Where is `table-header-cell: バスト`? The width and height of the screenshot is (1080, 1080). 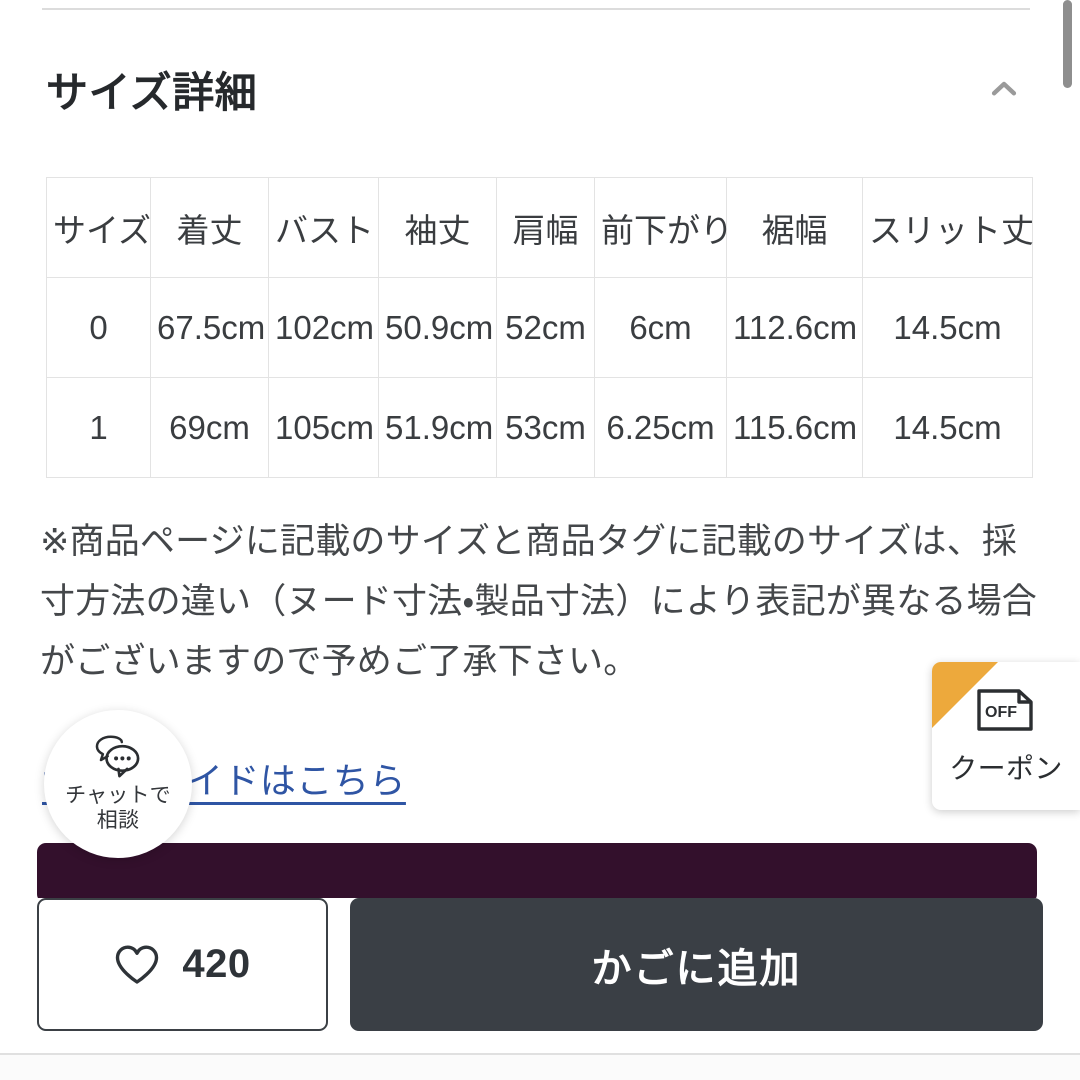
table-header-cell: バスト is located at coordinates (323, 227).